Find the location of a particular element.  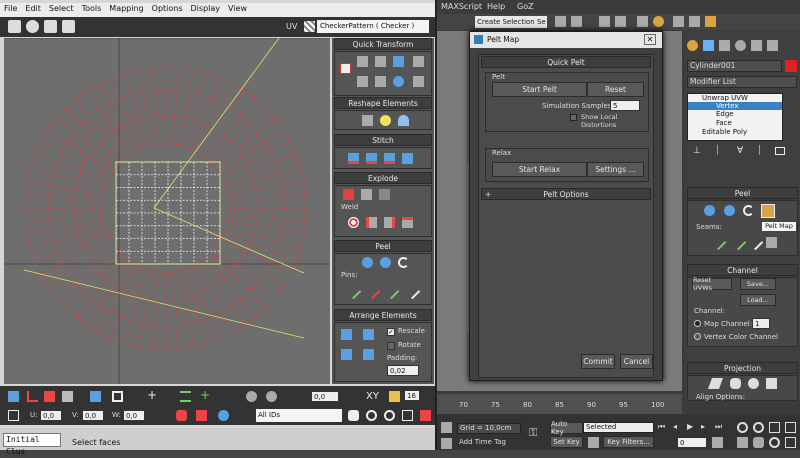

seam-edge-icon is located at coordinates (738, 242).